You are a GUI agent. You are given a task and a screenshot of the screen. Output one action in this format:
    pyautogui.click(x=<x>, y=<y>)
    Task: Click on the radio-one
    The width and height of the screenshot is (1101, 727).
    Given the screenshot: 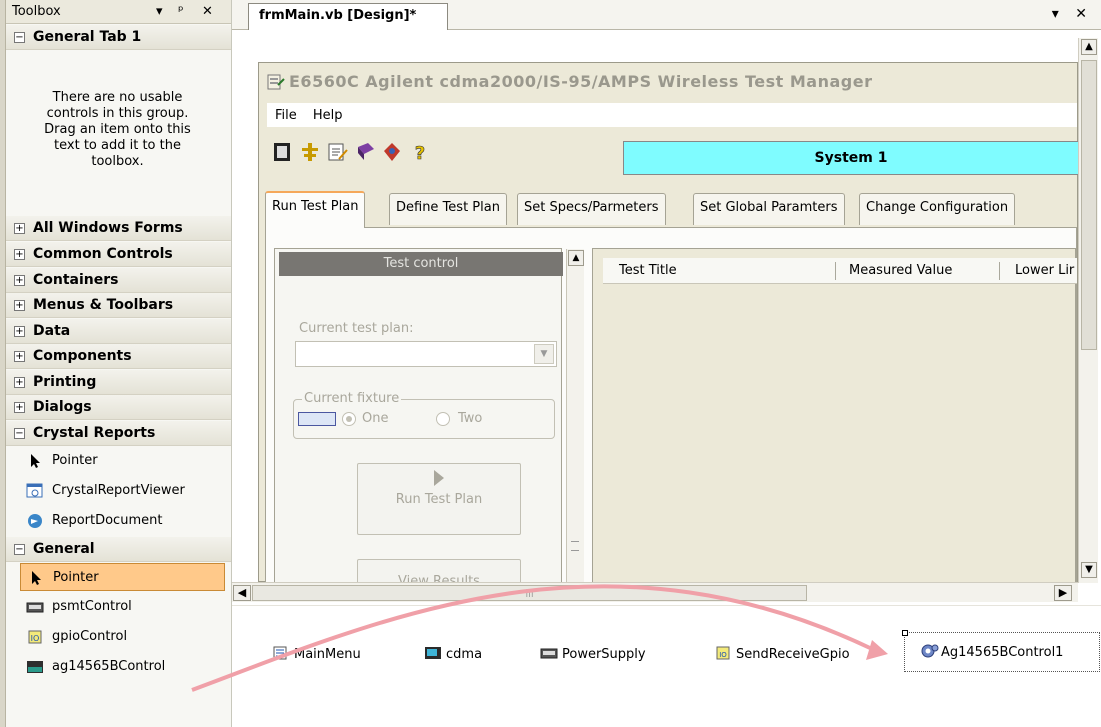 What is the action you would take?
    pyautogui.click(x=349, y=419)
    